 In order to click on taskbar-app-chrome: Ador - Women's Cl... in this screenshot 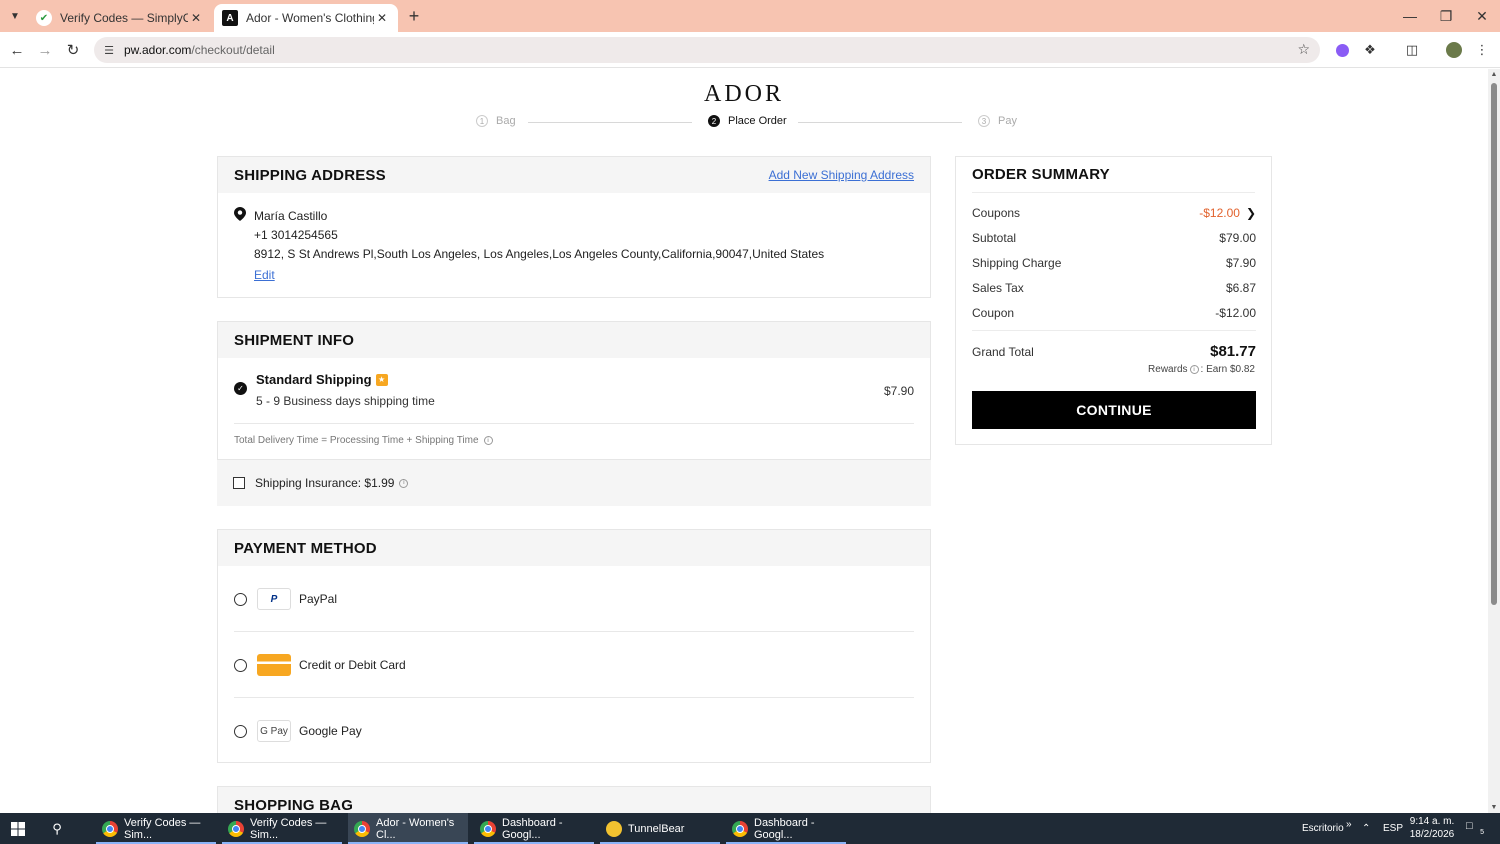, I will do `click(408, 828)`.